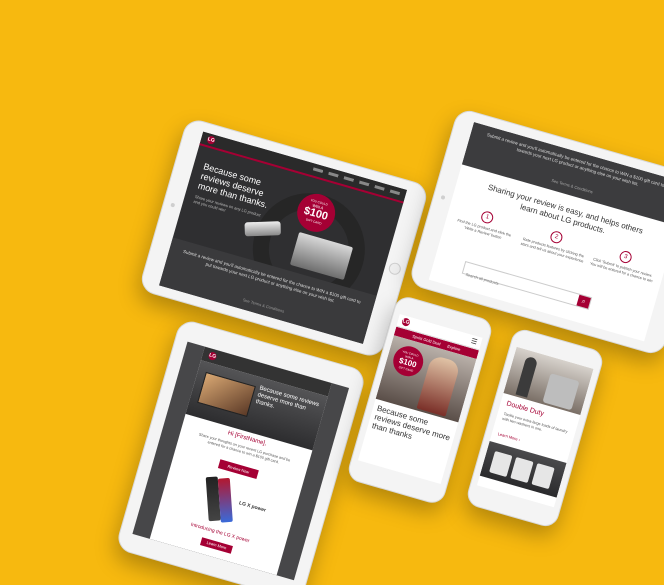  What do you see at coordinates (216, 545) in the screenshot?
I see `learn-more-button: Learn More` at bounding box center [216, 545].